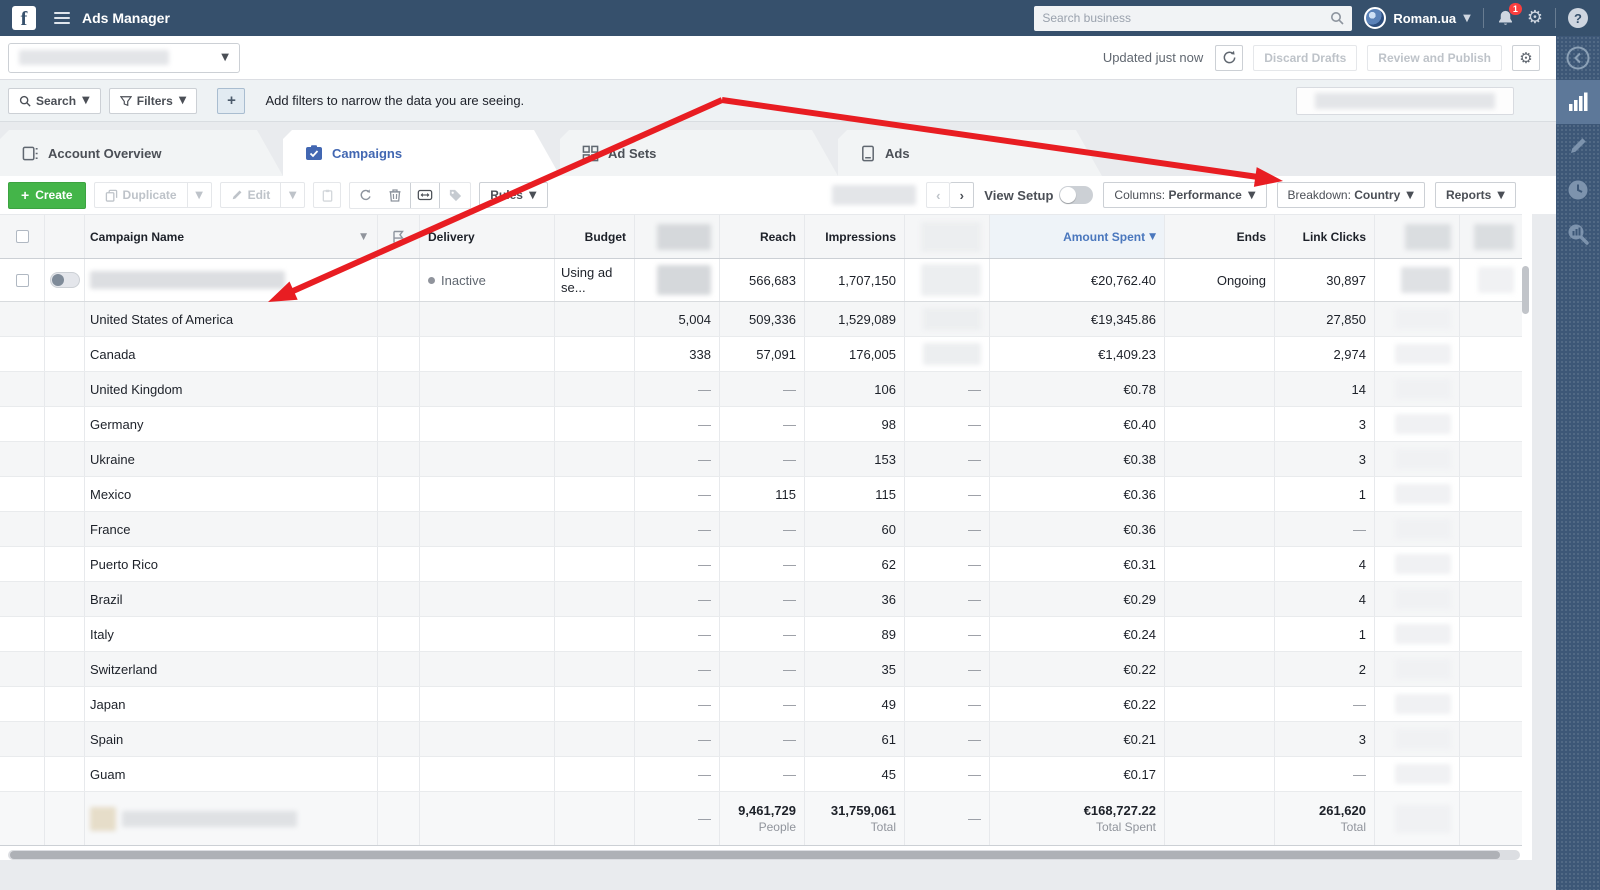  Describe the element at coordinates (141, 153) in the screenshot. I see `tab-account-overview: Account Overview` at that location.